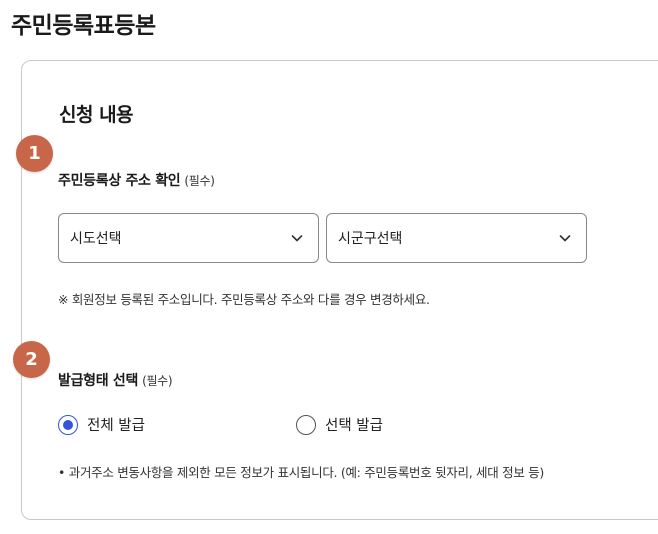  I want to click on address-label-text: 주민등록상 주소 확인, so click(119, 181).